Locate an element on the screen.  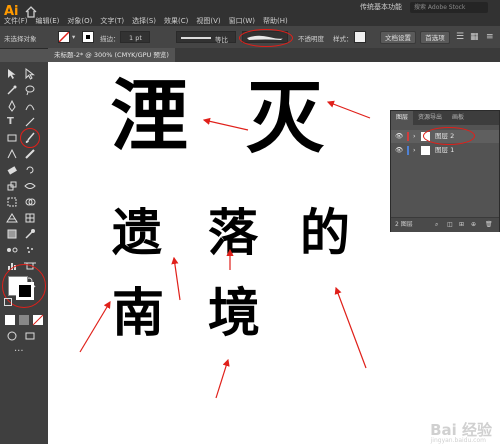
pencil-tool-icon is located at coordinates (30, 154).